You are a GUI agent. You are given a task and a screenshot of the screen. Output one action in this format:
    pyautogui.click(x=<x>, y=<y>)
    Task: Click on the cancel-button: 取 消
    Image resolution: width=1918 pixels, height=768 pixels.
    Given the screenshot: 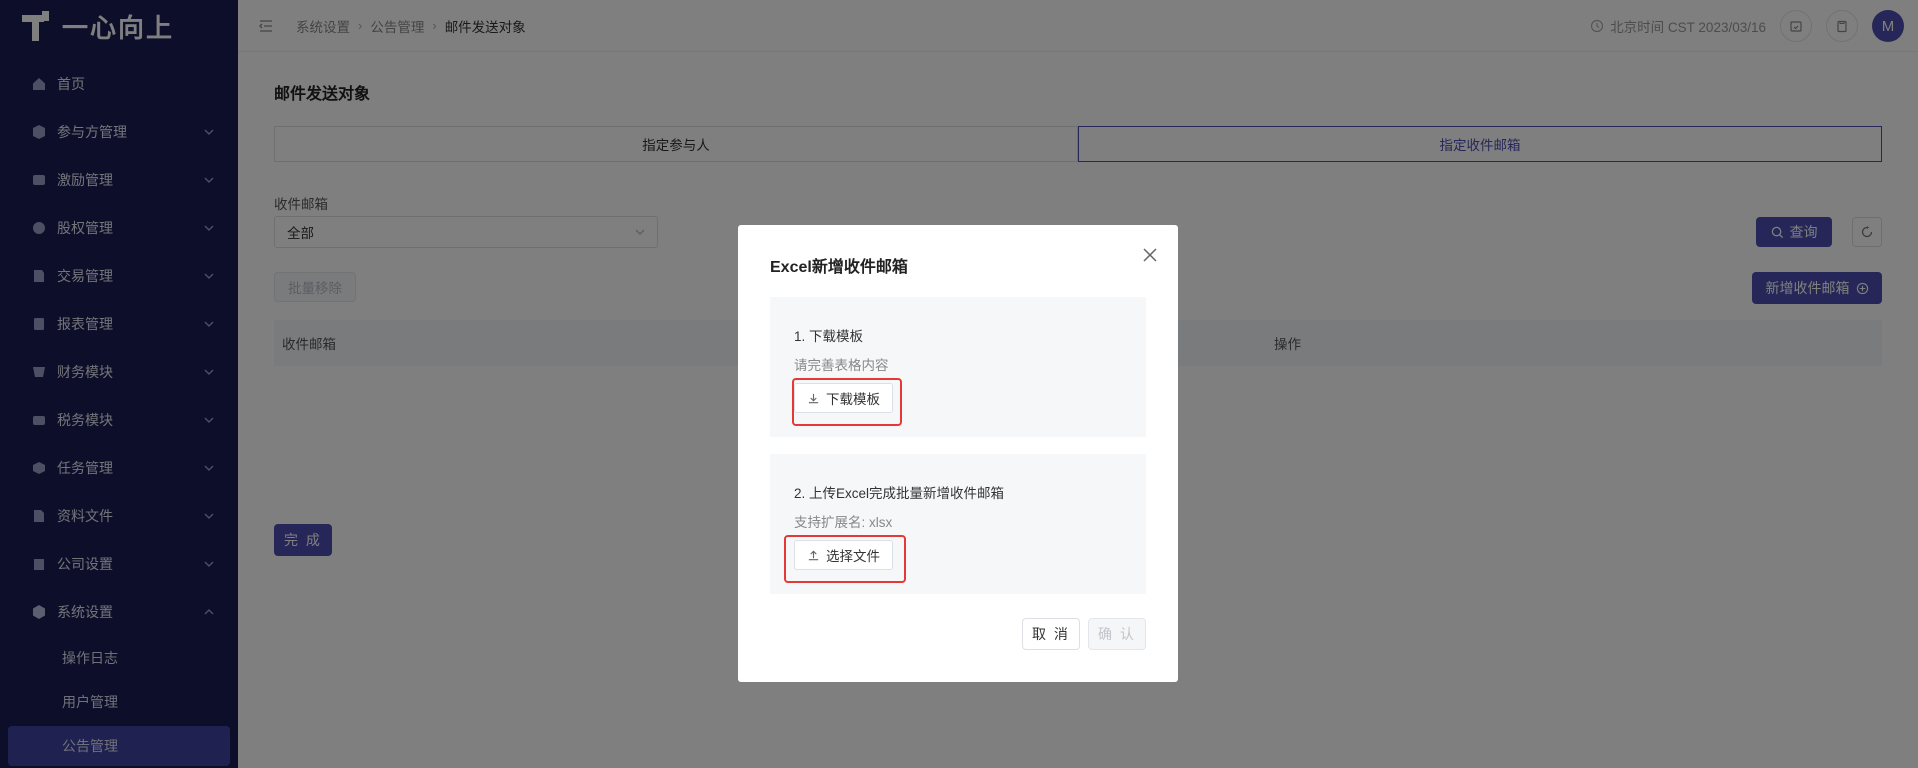 What is the action you would take?
    pyautogui.click(x=1051, y=634)
    